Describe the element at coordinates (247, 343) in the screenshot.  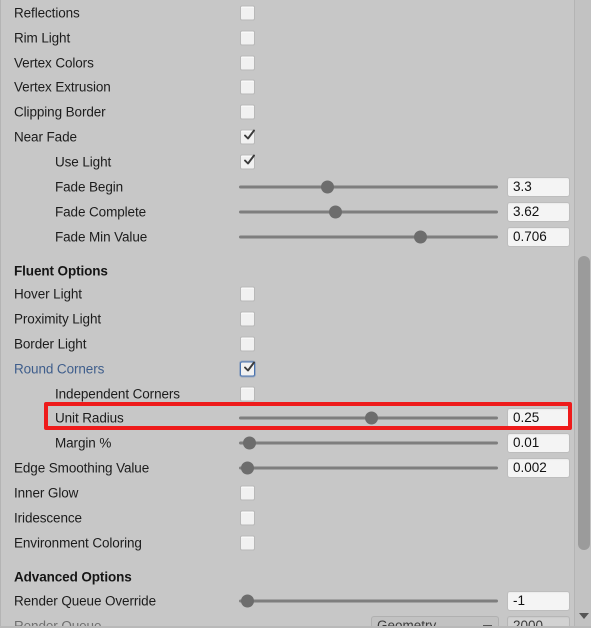
I see `checkbox-border-light` at that location.